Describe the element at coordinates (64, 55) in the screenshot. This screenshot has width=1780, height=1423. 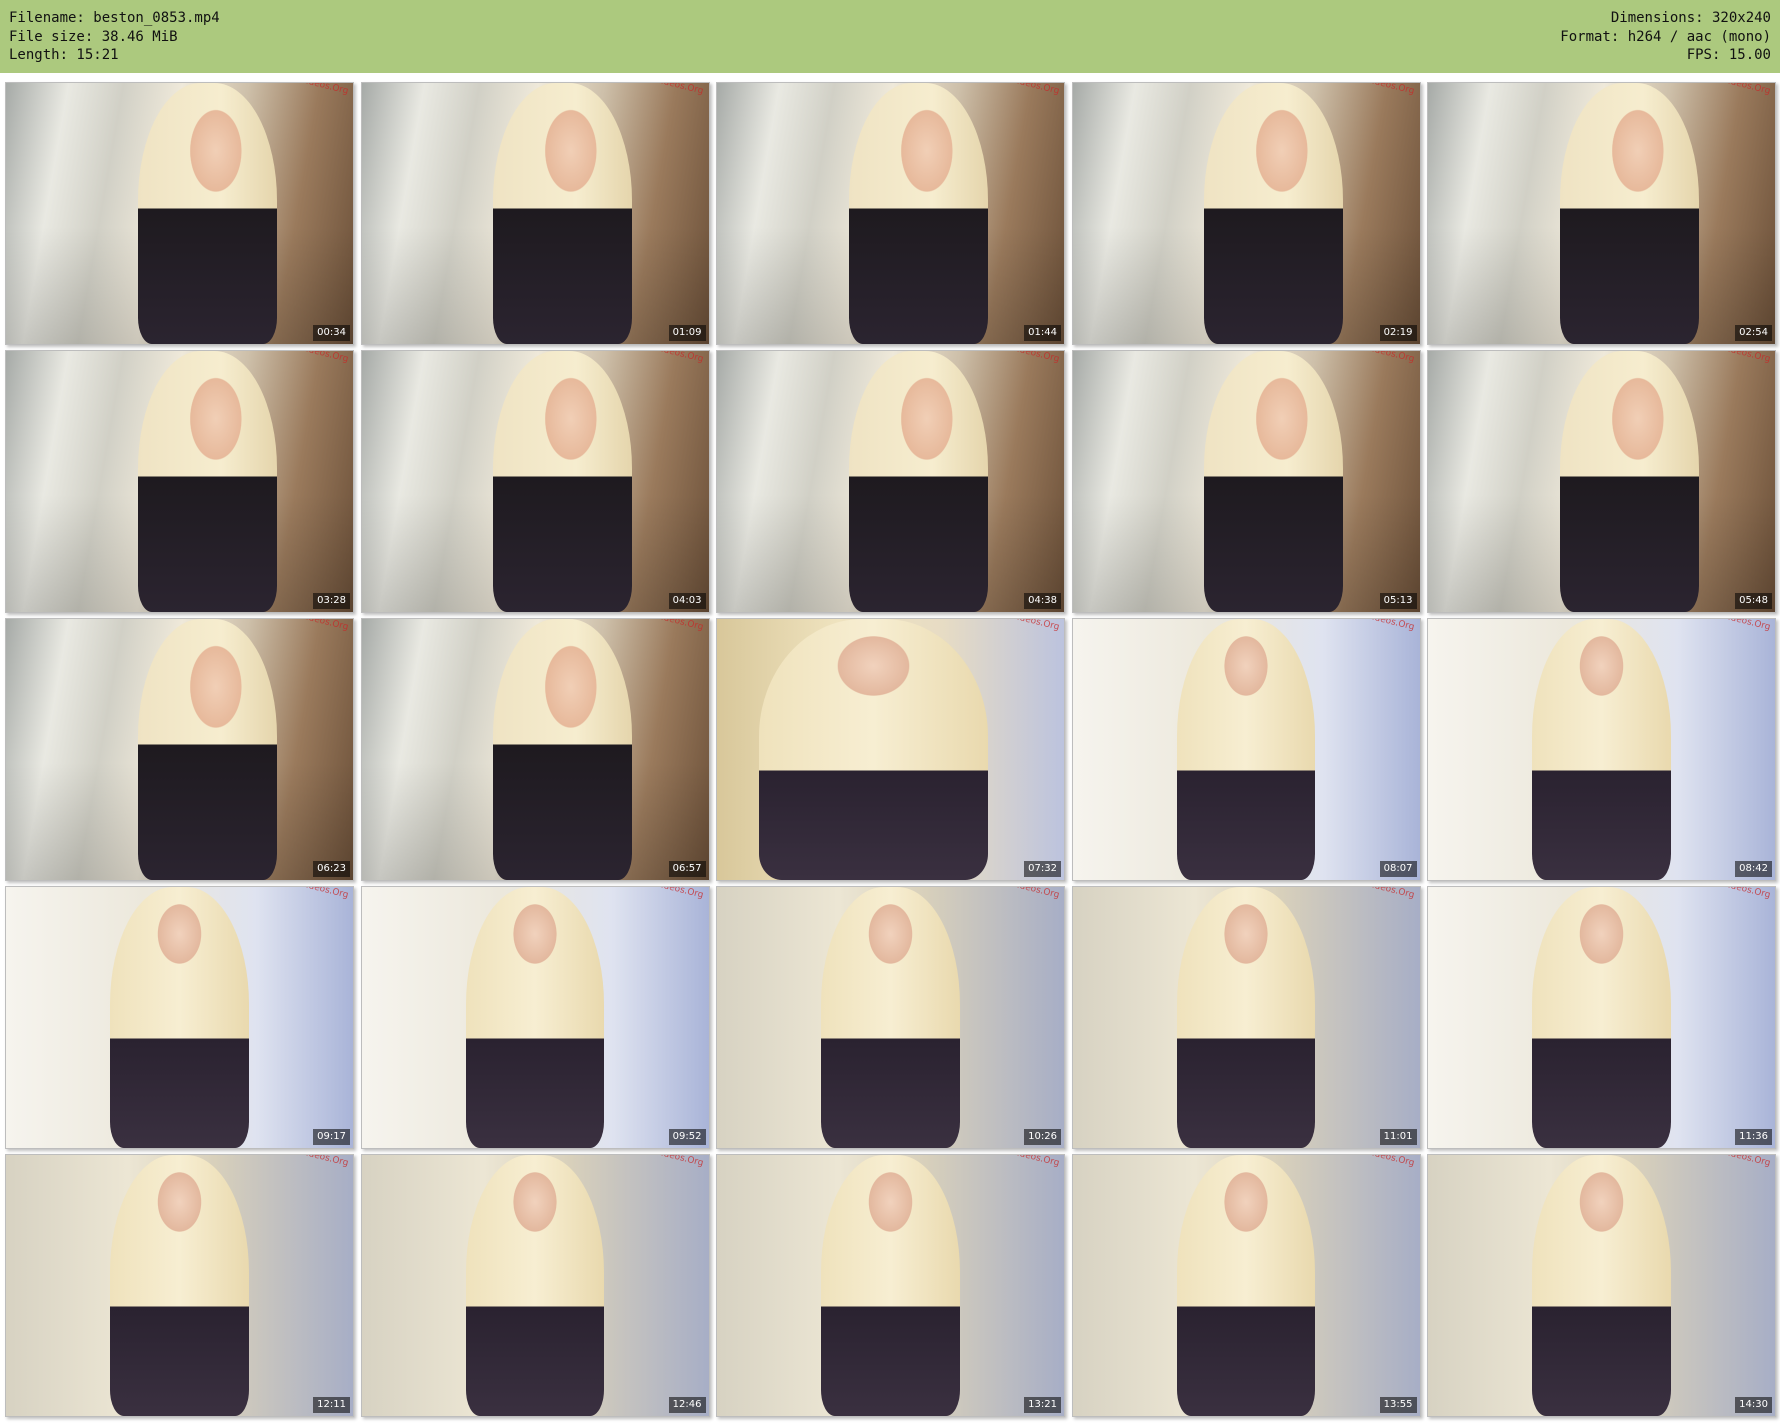
I see `length-text: Length: 15:21` at that location.